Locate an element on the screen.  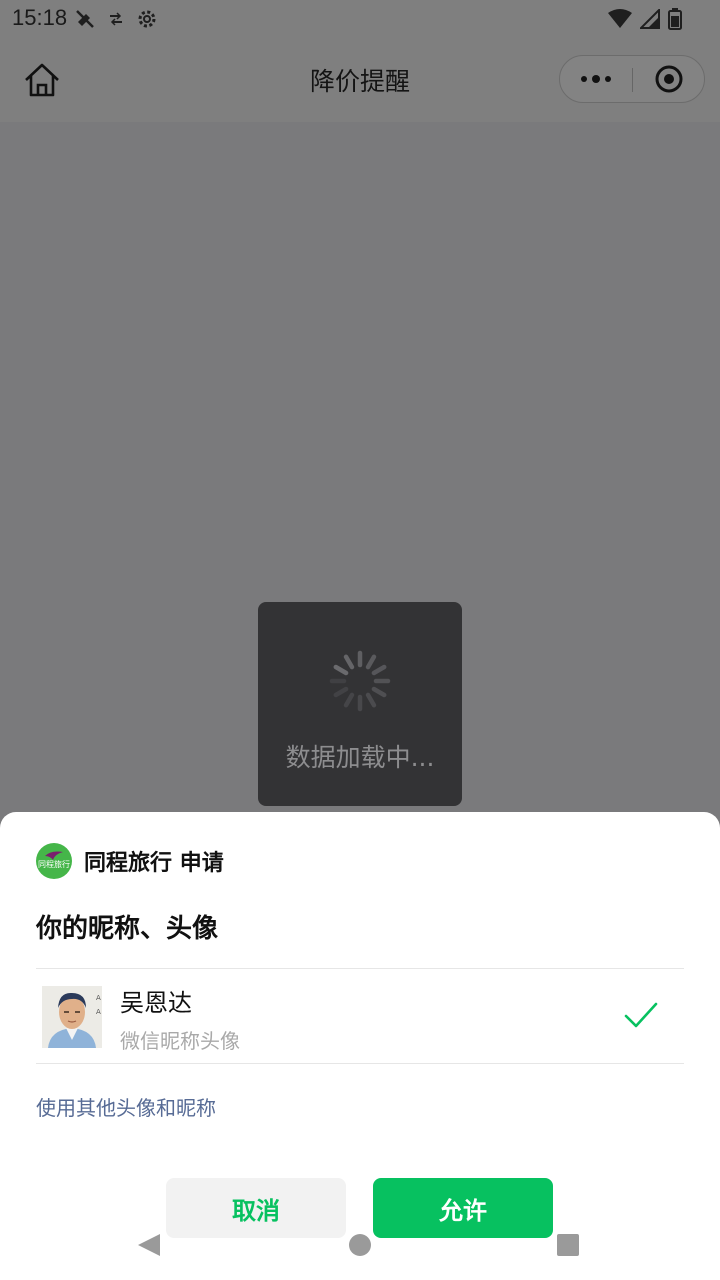
system-navigation is located at coordinates (360, 1244).